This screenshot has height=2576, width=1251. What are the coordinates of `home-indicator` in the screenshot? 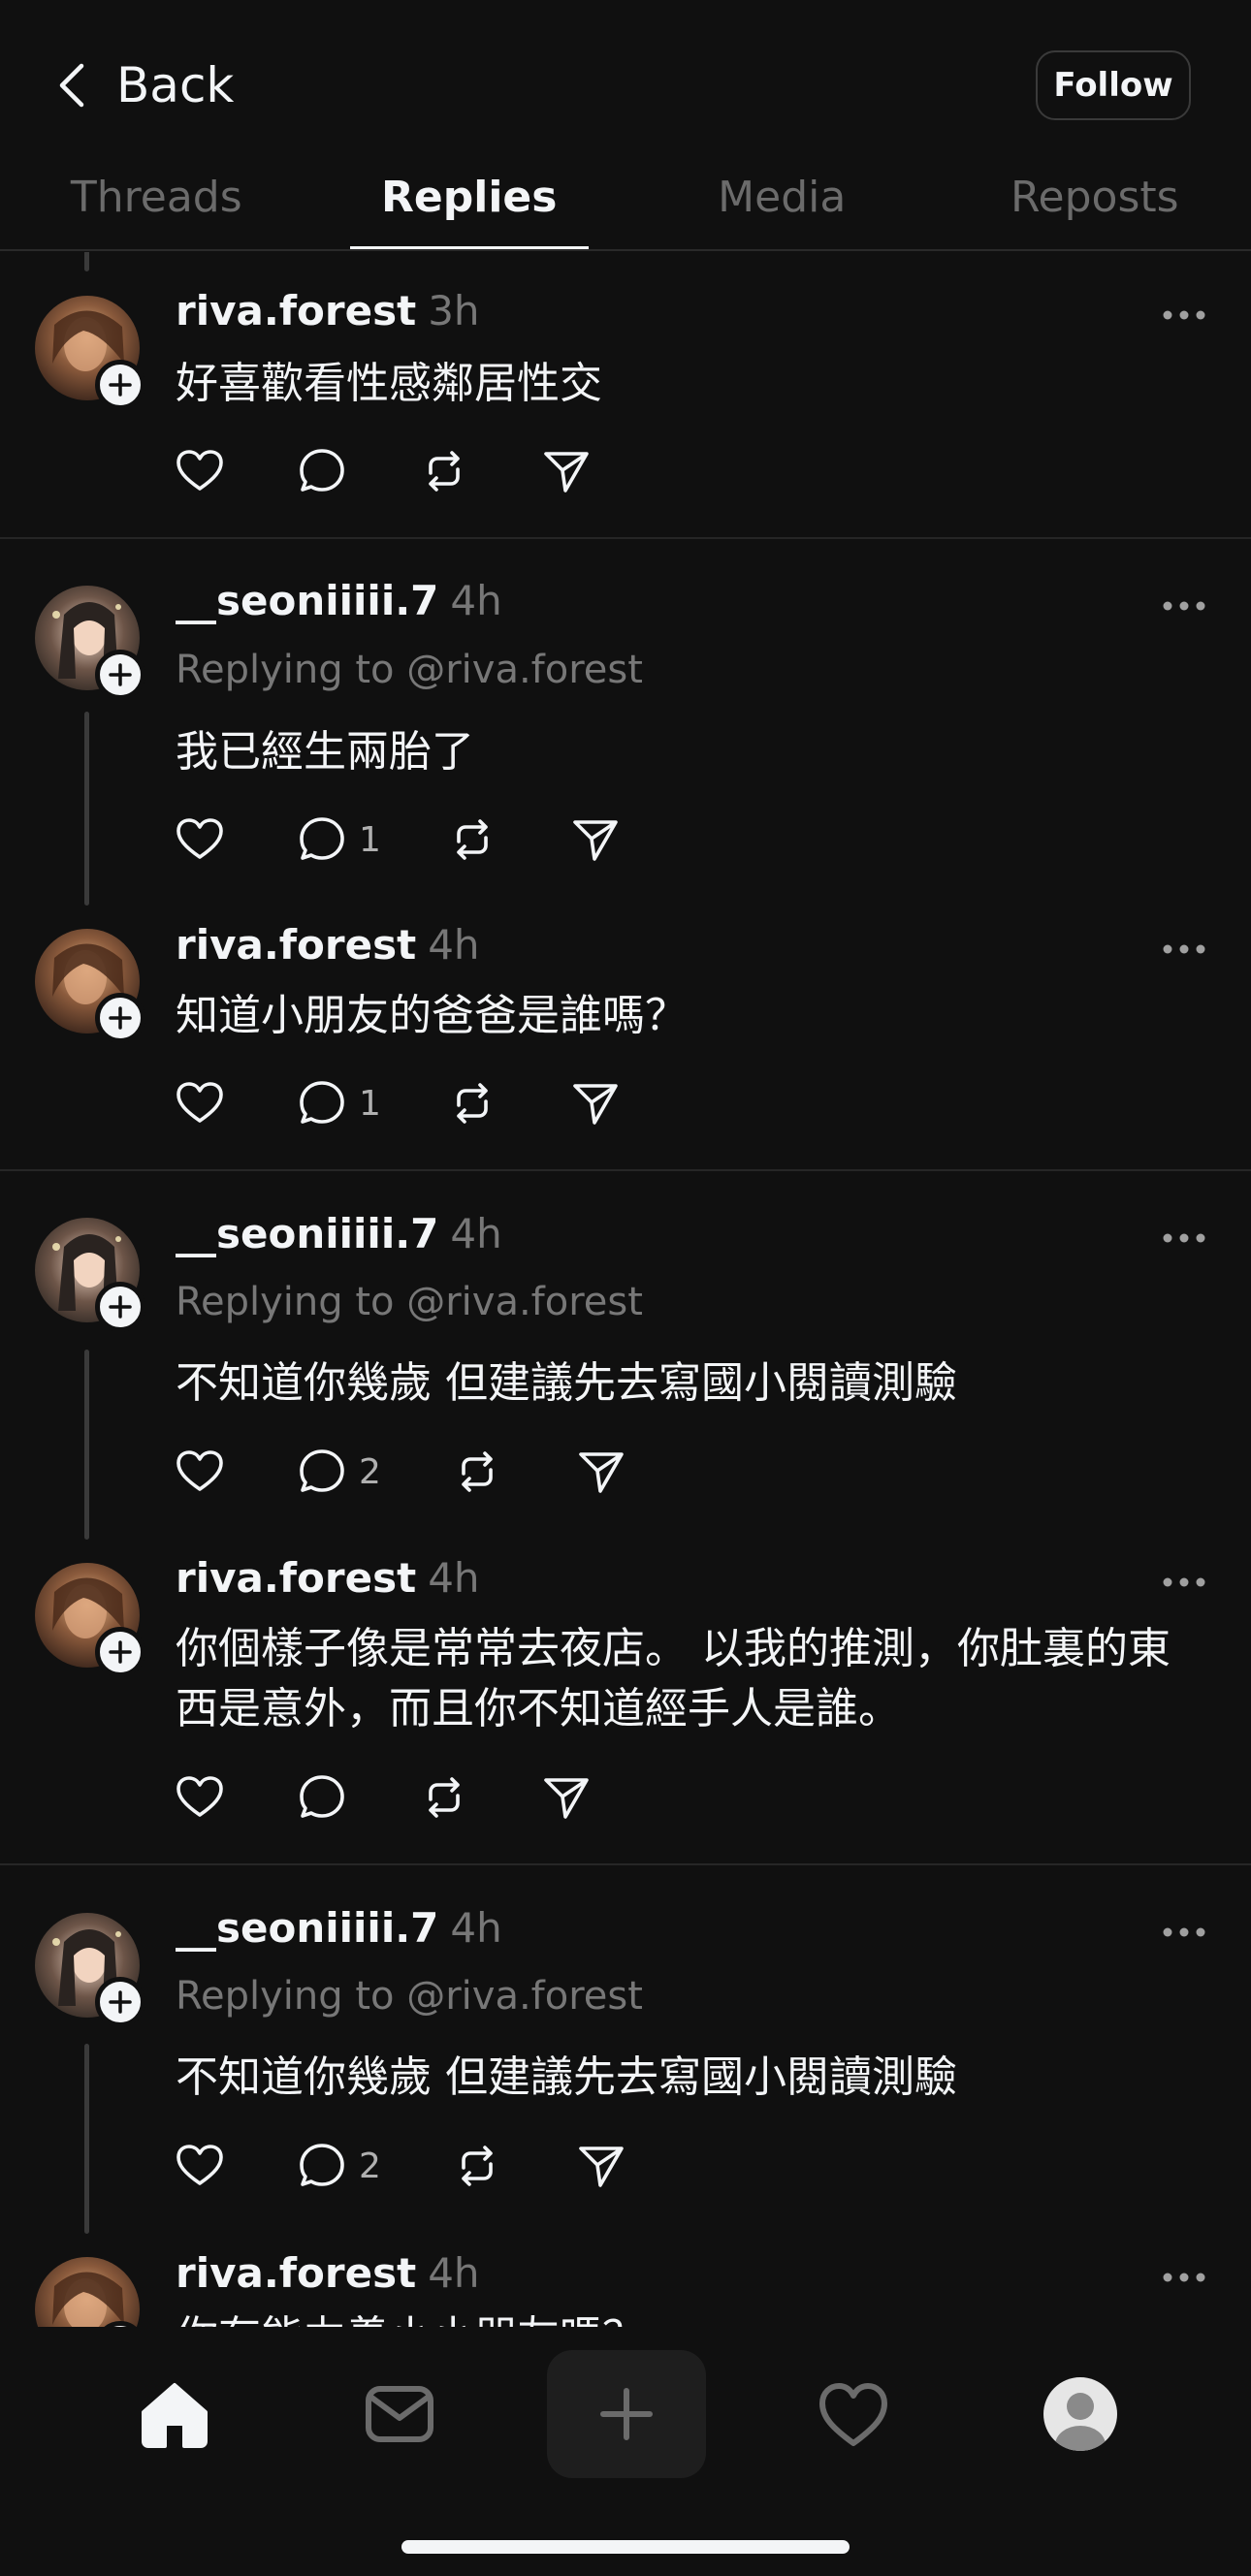 It's located at (625, 2547).